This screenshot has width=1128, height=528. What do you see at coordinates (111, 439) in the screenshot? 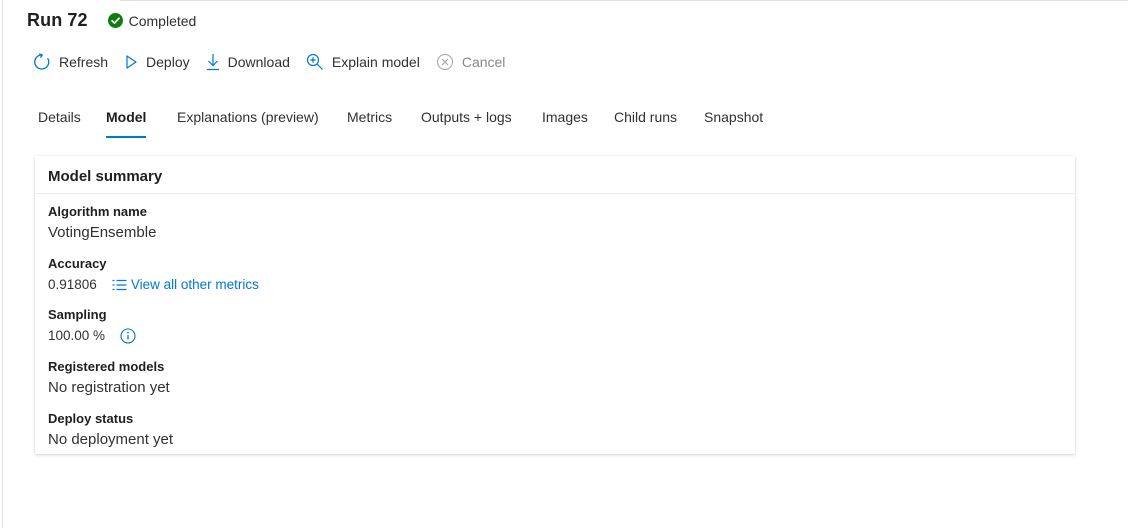
I see `deploy-status-value: No deployment yet` at bounding box center [111, 439].